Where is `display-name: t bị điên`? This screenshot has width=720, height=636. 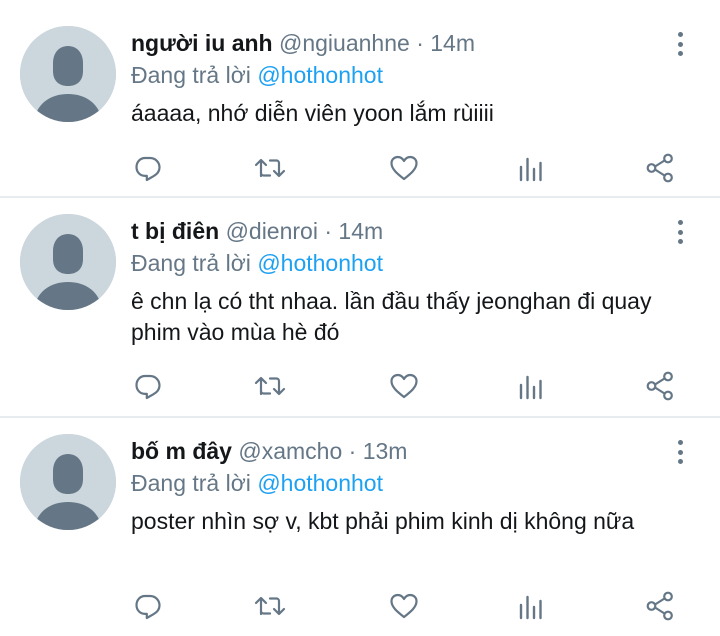
display-name: t bị điên is located at coordinates (175, 231).